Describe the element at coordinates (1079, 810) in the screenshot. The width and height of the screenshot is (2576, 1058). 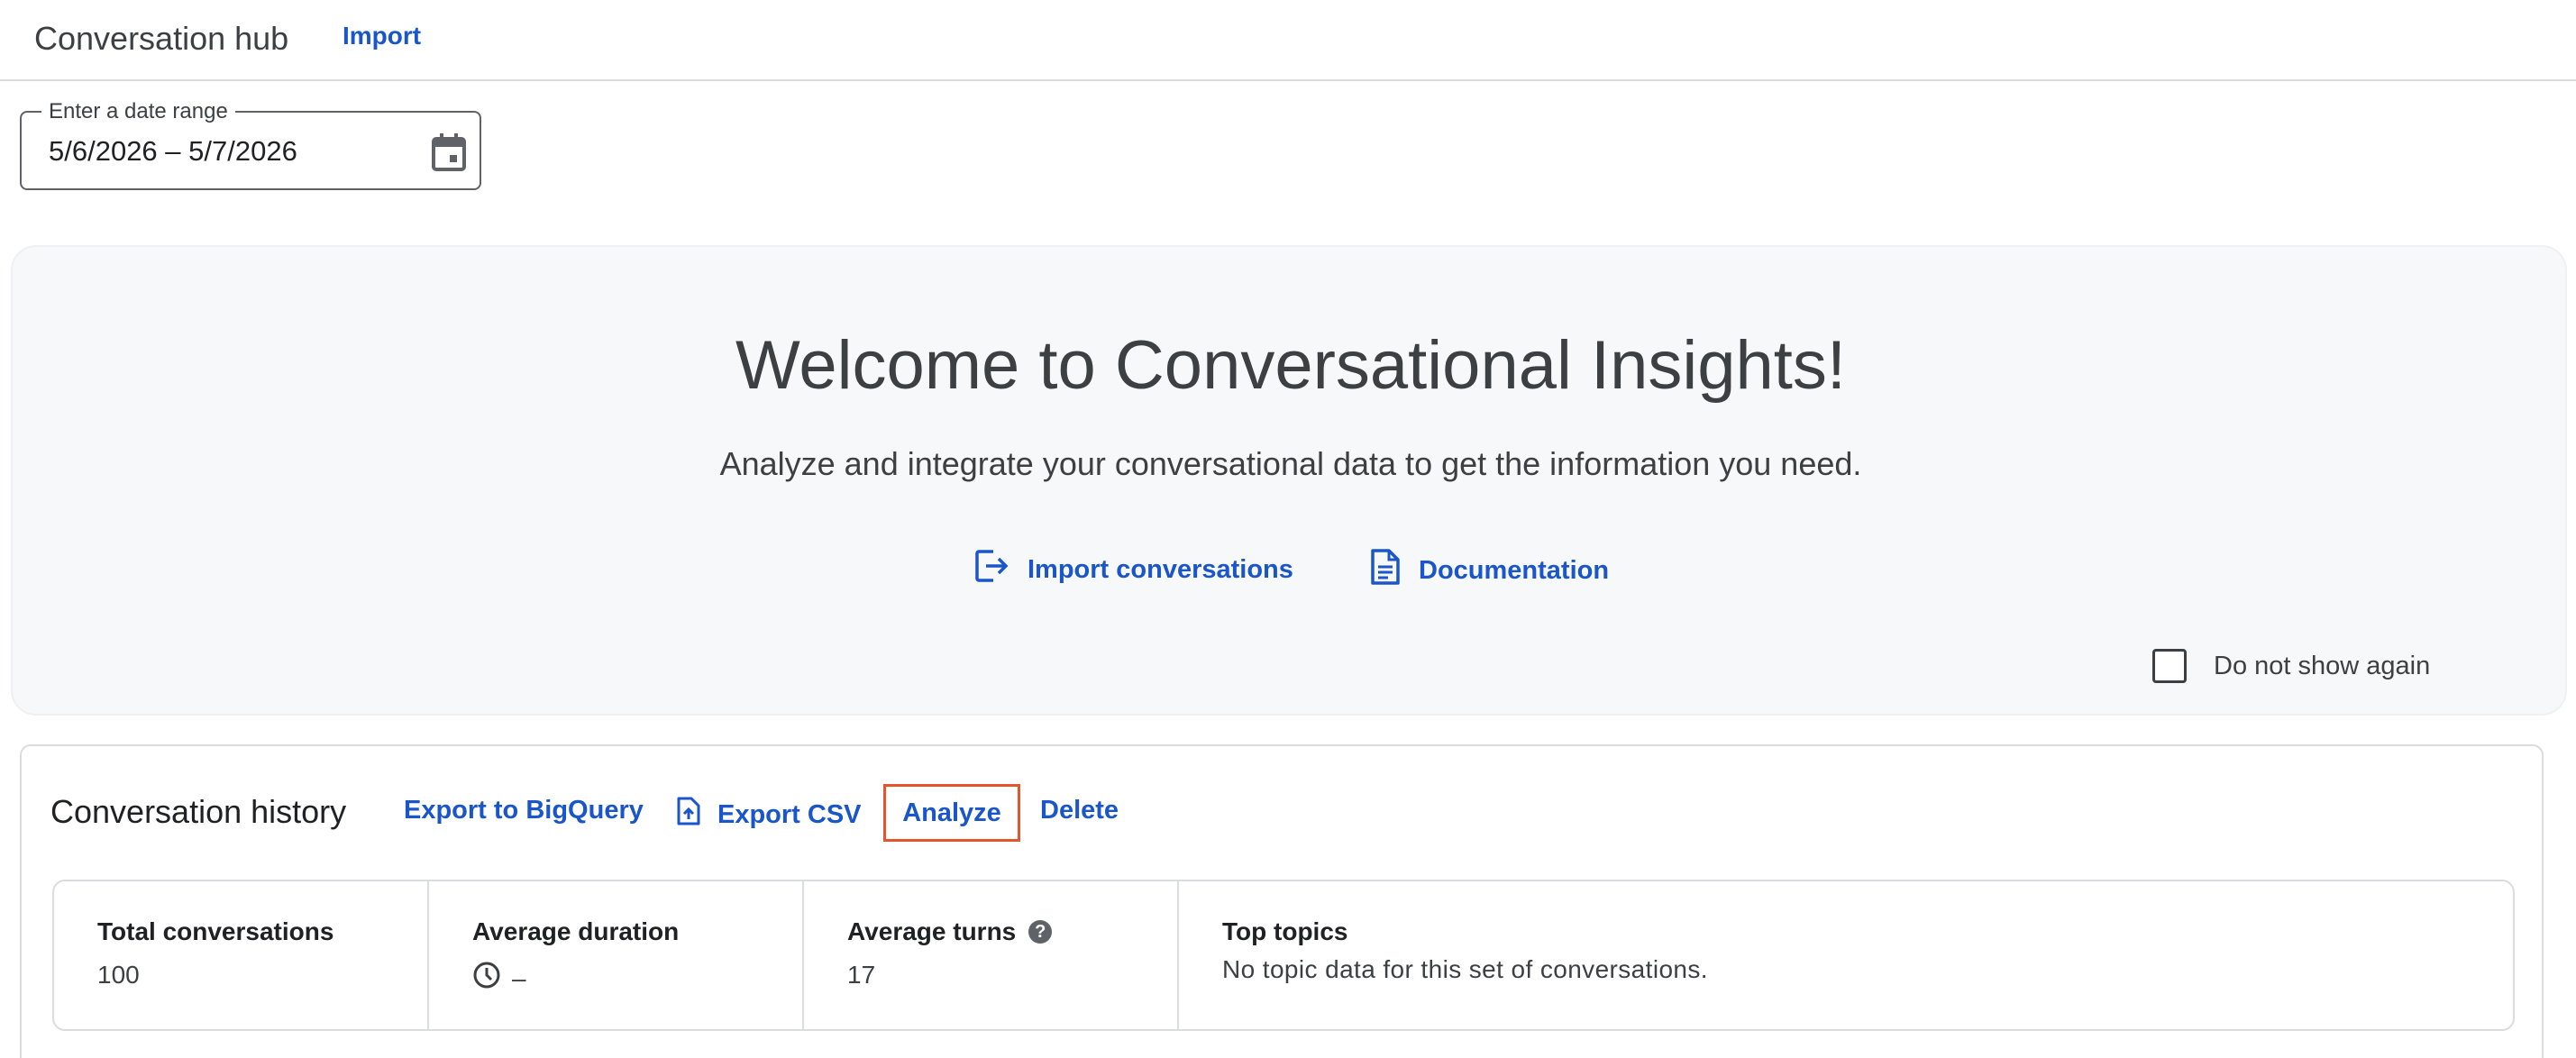
I see `delete-button: Delete` at that location.